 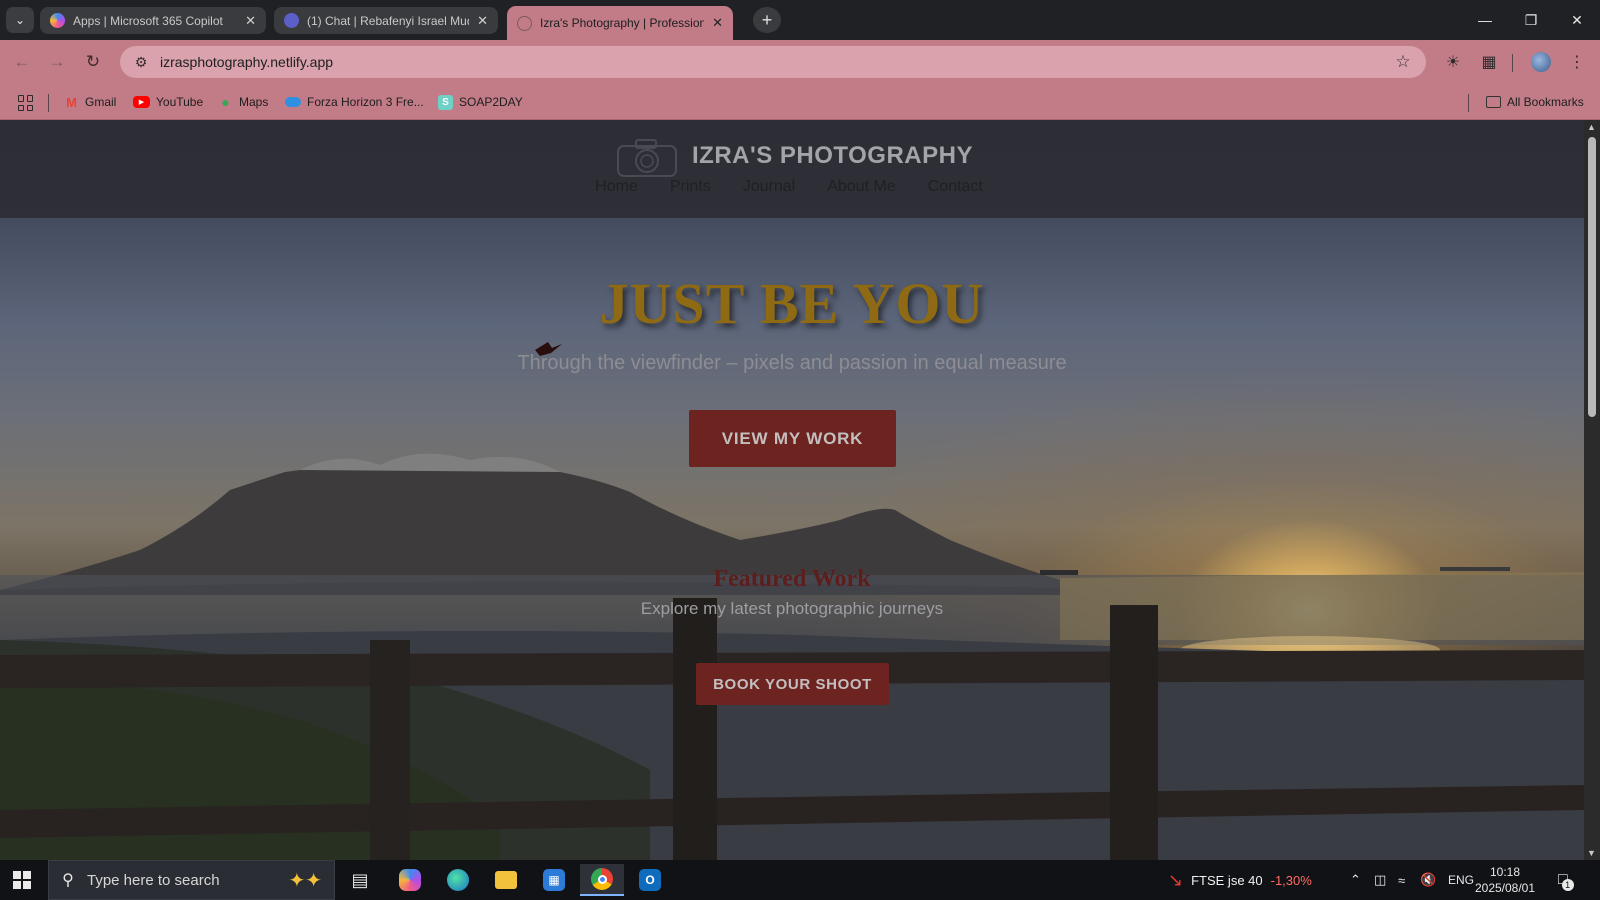 I want to click on tab-teams-chat: (1) Chat | Rebafenyi Israel Mudá ✕, so click(x=386, y=20).